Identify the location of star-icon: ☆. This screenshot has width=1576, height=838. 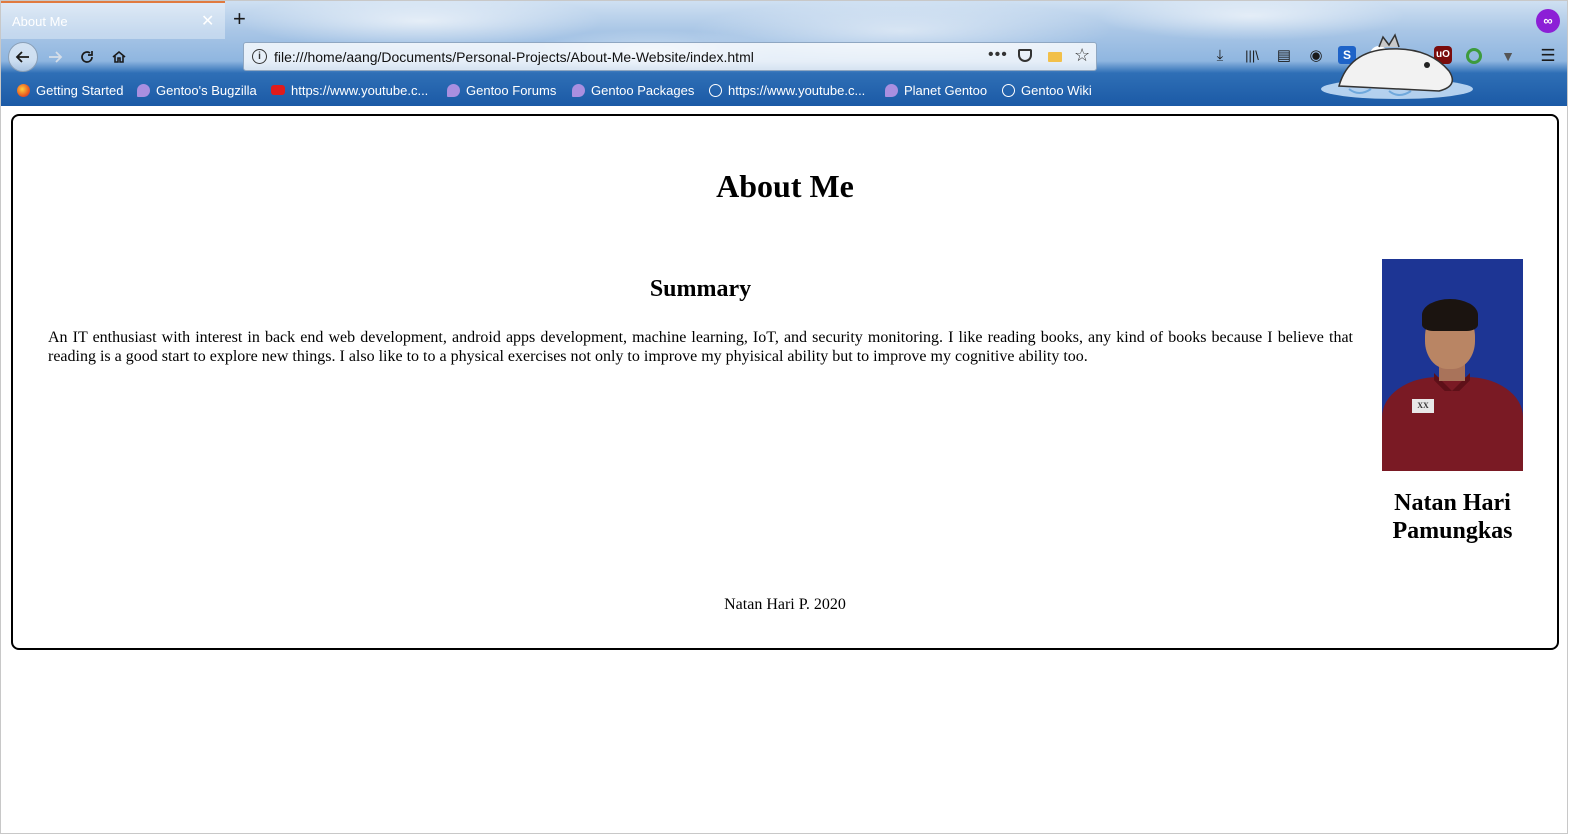
(1082, 55).